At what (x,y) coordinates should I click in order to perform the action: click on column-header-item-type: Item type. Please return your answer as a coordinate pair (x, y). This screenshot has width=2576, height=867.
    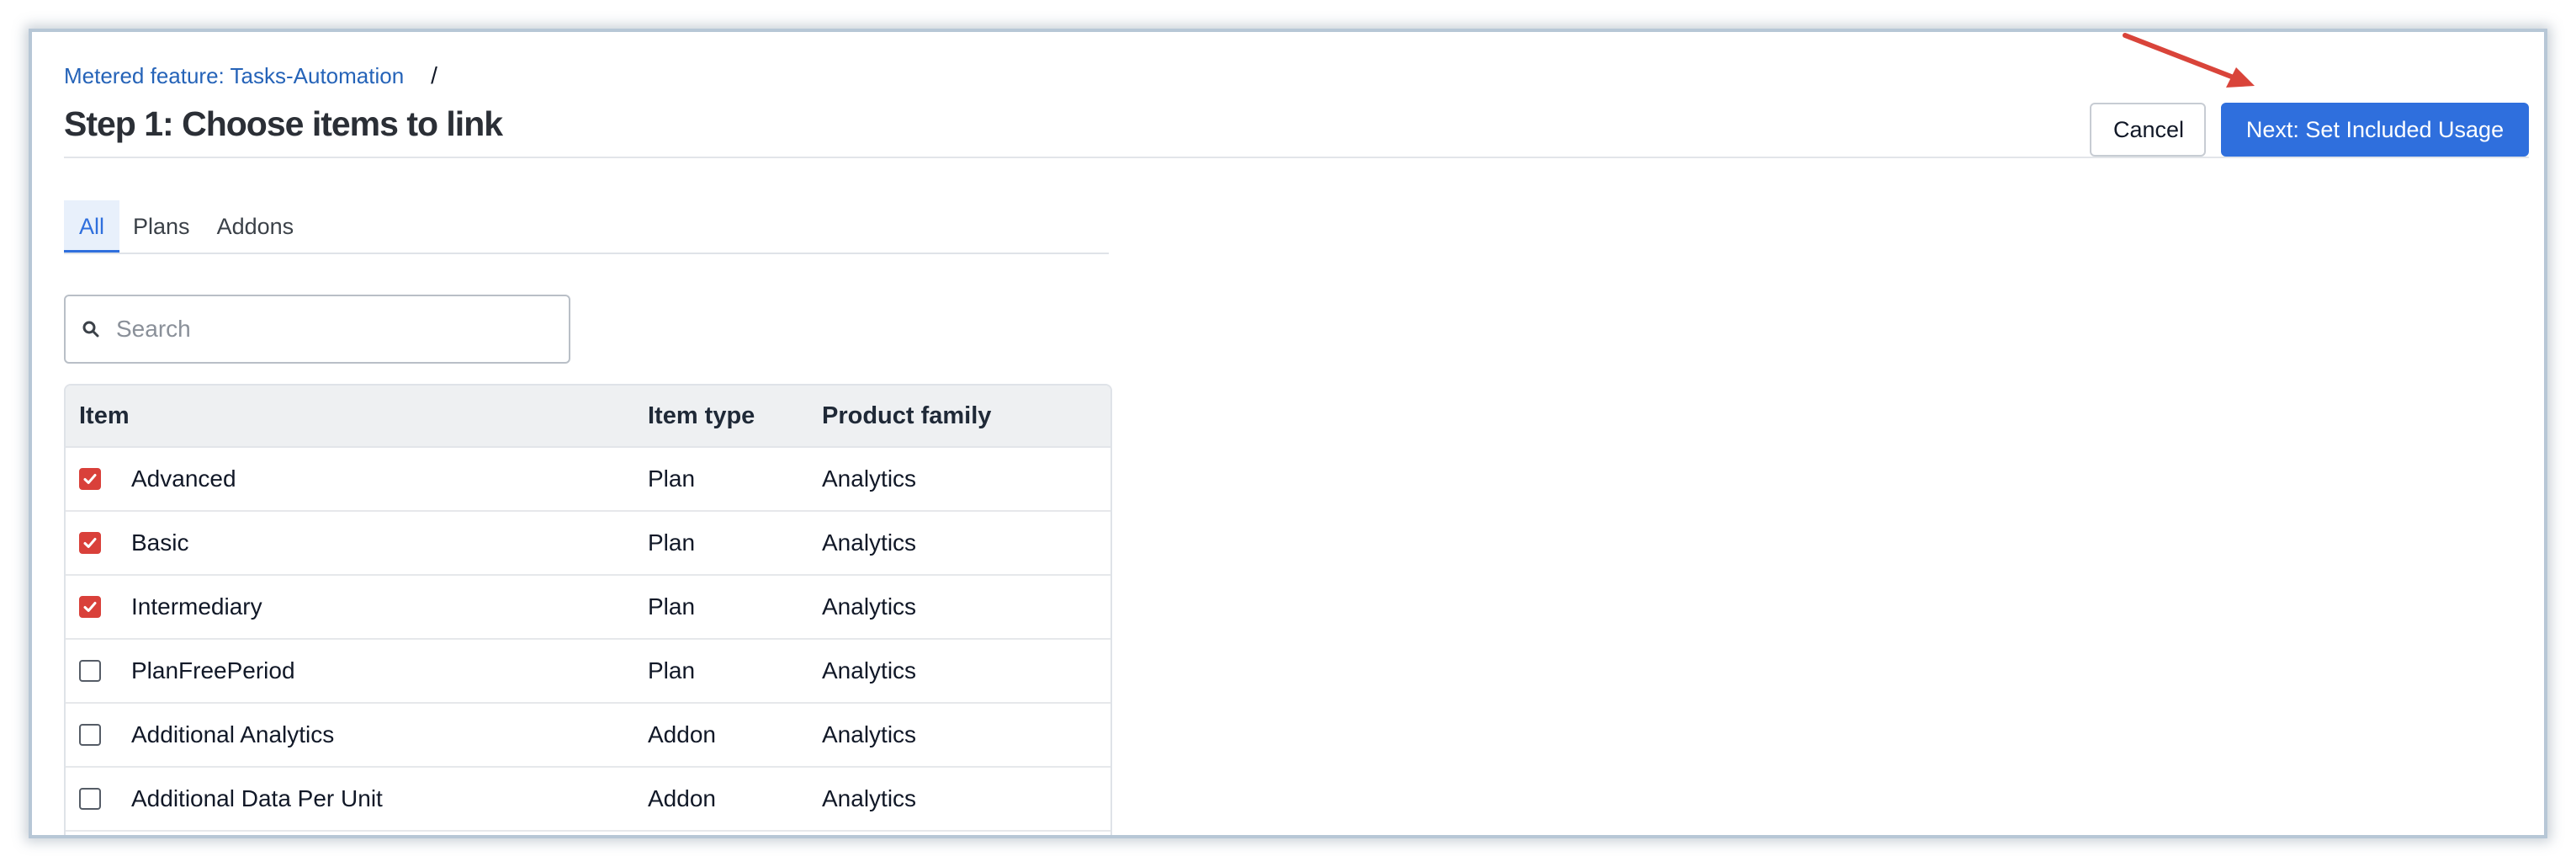
    Looking at the image, I should click on (701, 415).